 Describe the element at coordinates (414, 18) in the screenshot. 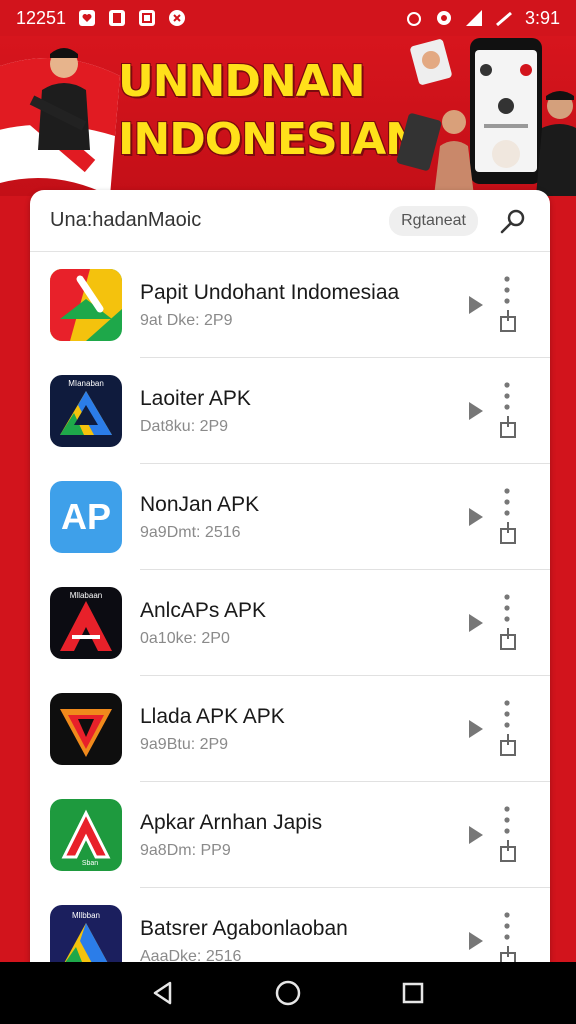

I see `alarm-icon` at that location.